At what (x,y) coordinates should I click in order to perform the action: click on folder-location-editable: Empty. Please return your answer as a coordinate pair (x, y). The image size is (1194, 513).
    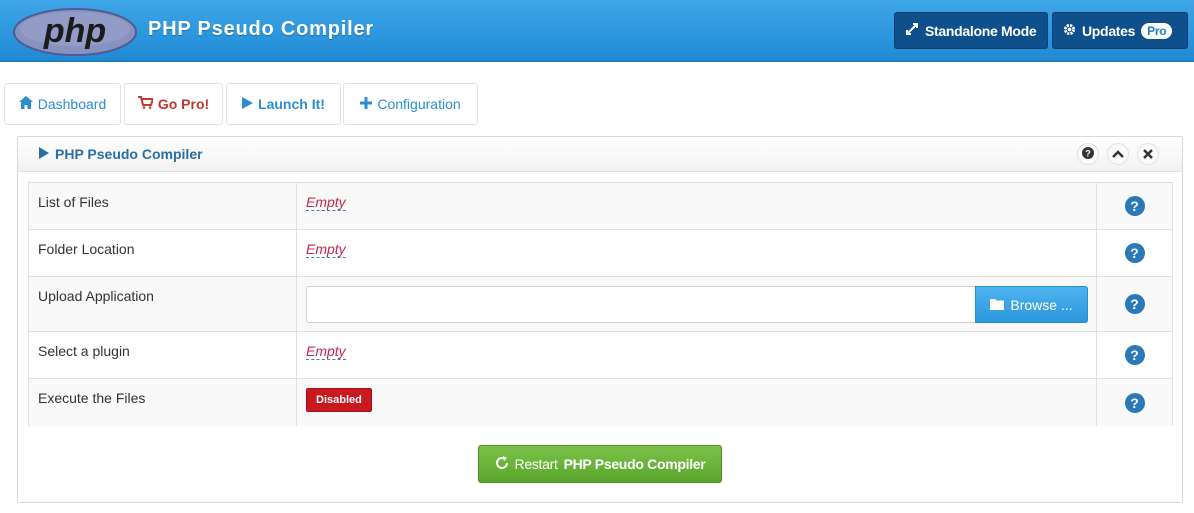
    Looking at the image, I should click on (326, 249).